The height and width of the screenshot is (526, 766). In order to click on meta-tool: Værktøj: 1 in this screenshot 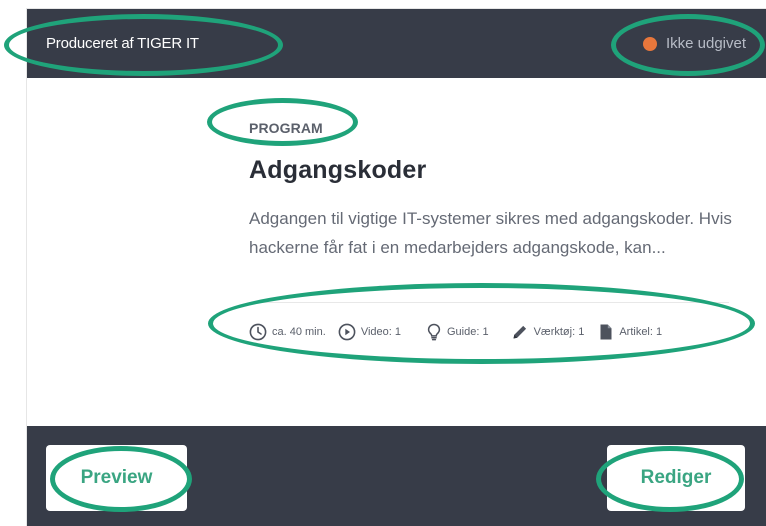, I will do `click(548, 332)`.